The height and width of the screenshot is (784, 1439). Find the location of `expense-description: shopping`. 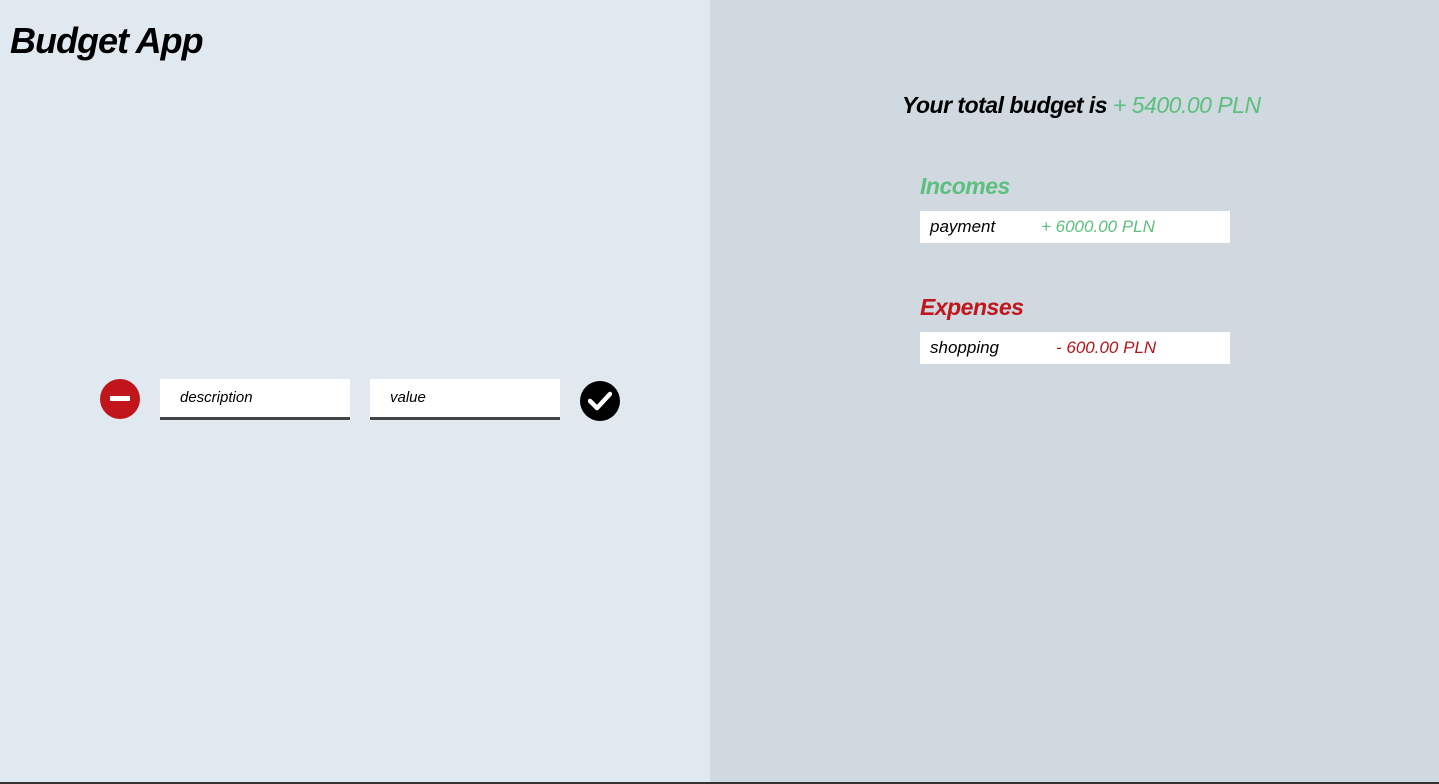

expense-description: shopping is located at coordinates (965, 347).